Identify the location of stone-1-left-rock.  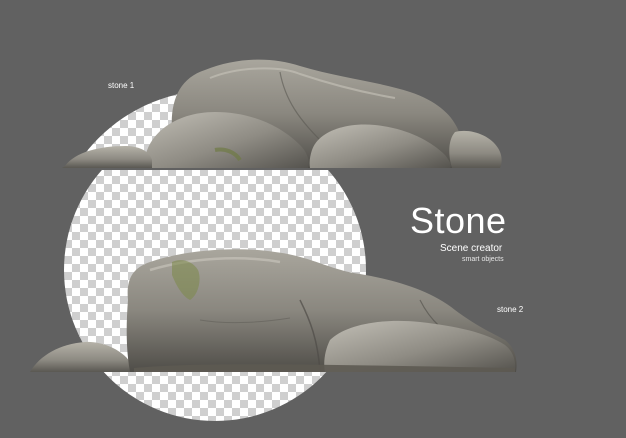
(107, 157).